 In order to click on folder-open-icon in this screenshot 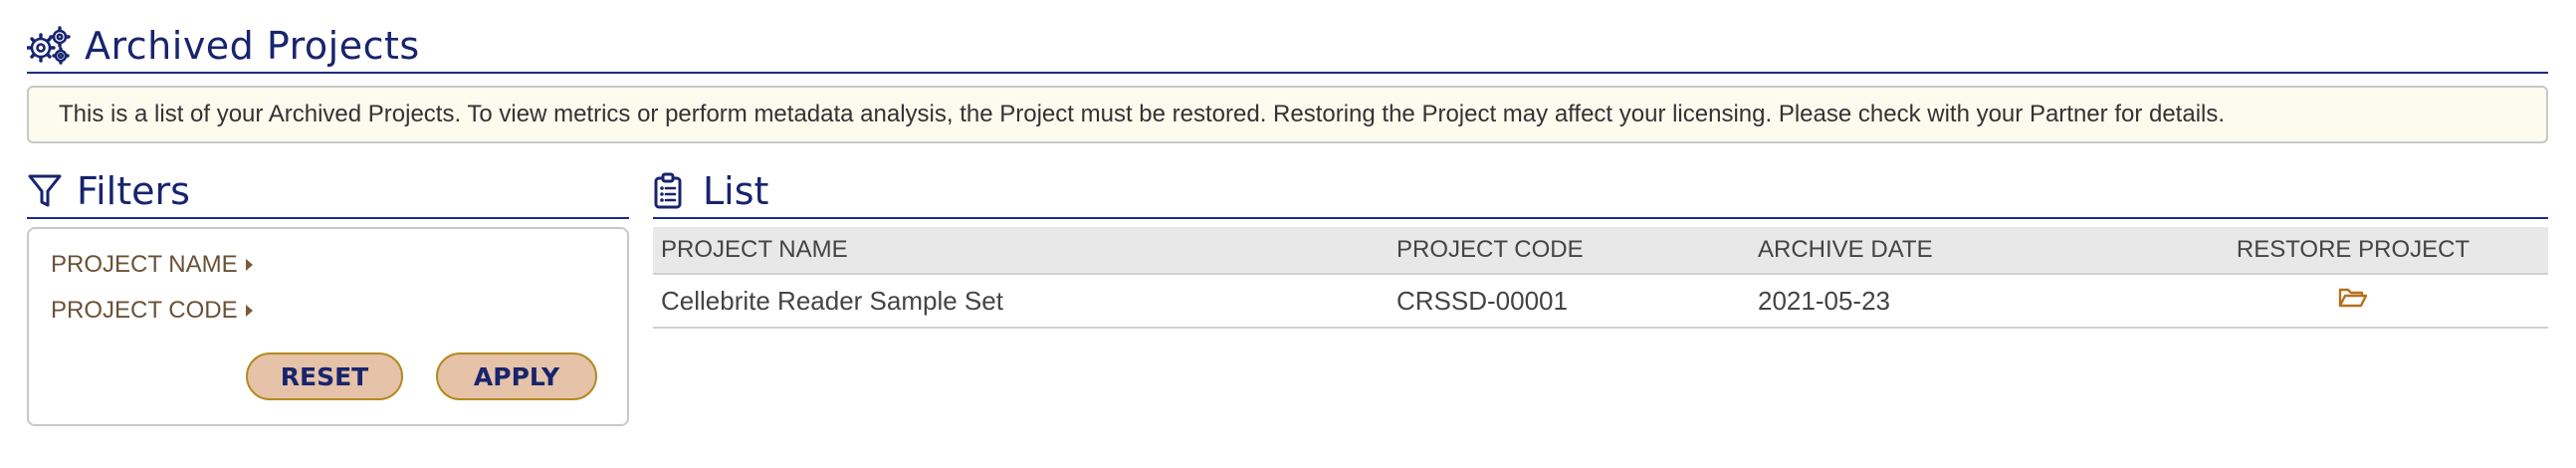, I will do `click(2353, 298)`.